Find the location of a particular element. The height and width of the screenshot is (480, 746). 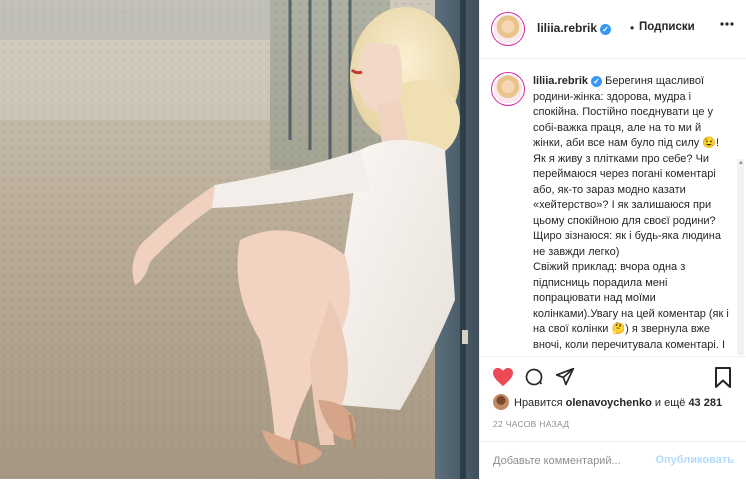

more-icon is located at coordinates (727, 24).